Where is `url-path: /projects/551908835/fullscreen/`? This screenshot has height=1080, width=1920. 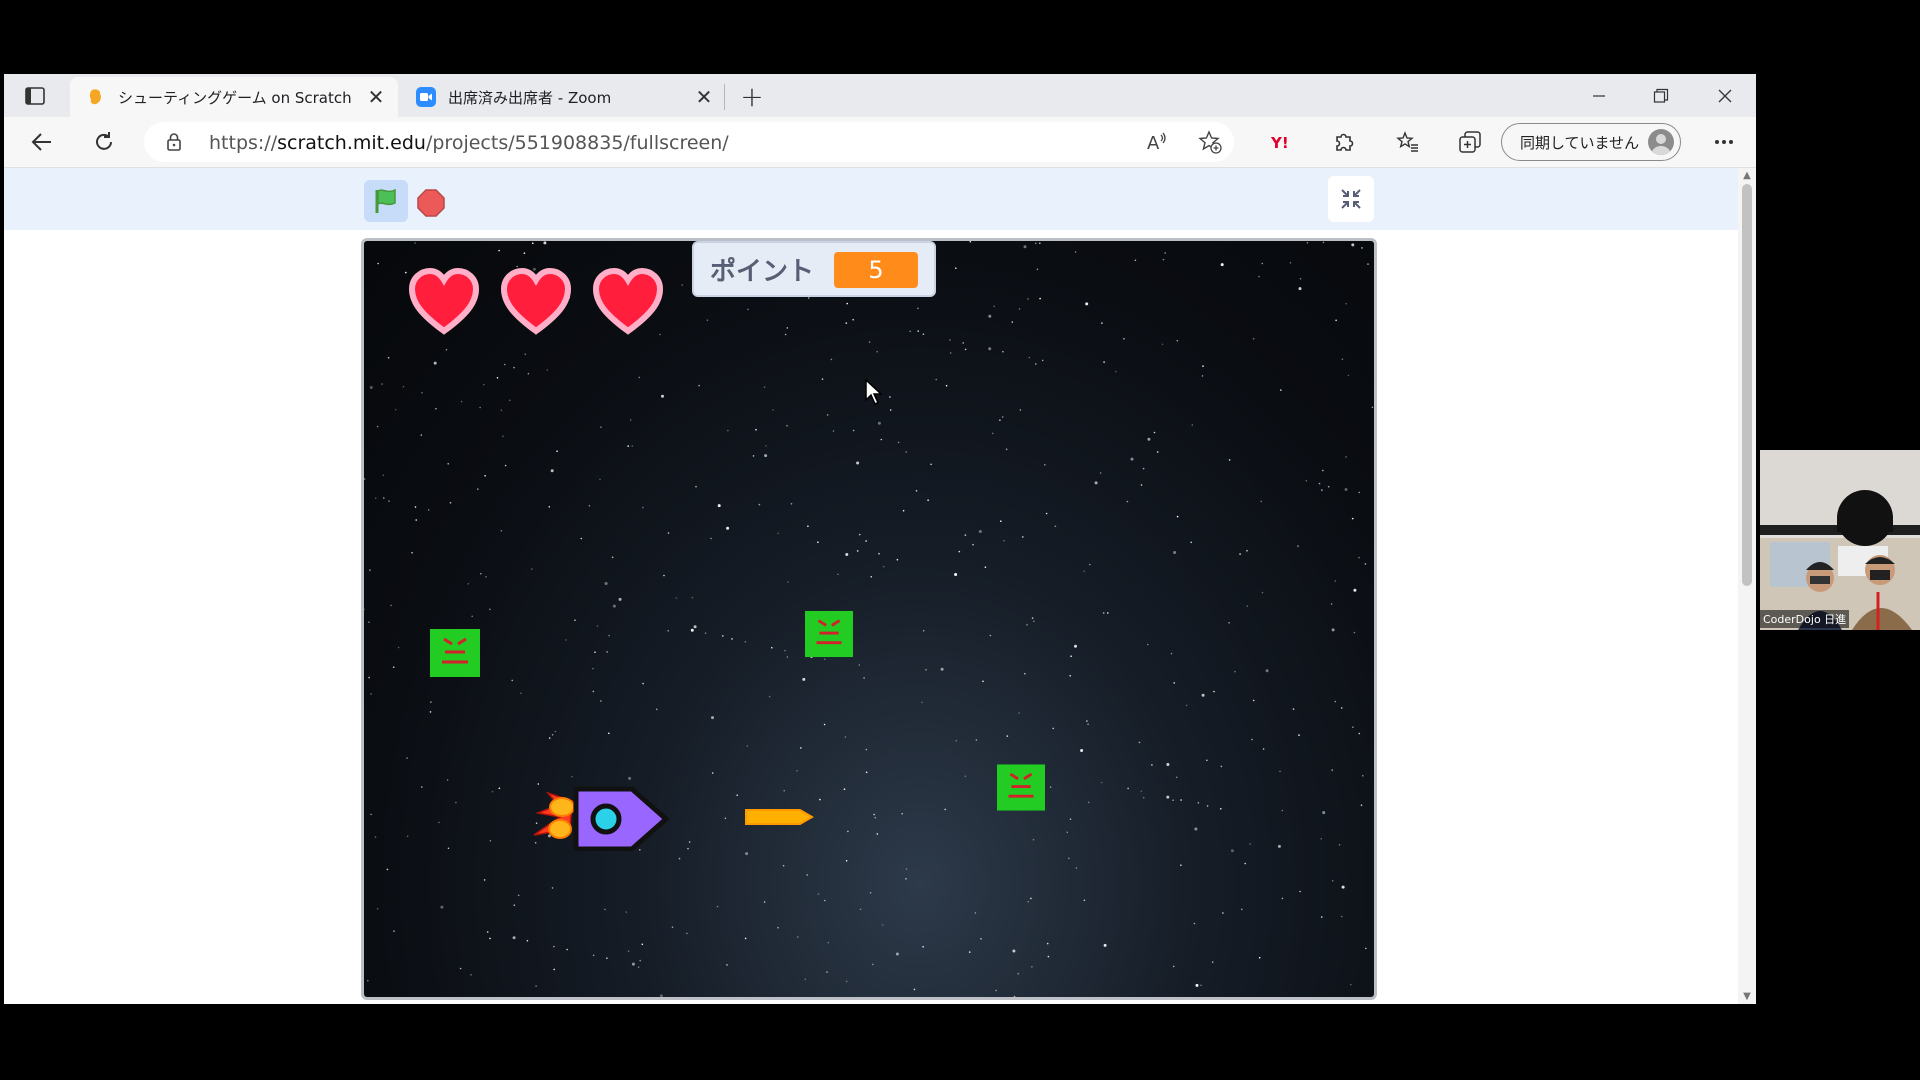
url-path: /projects/551908835/fullscreen/ is located at coordinates (577, 143).